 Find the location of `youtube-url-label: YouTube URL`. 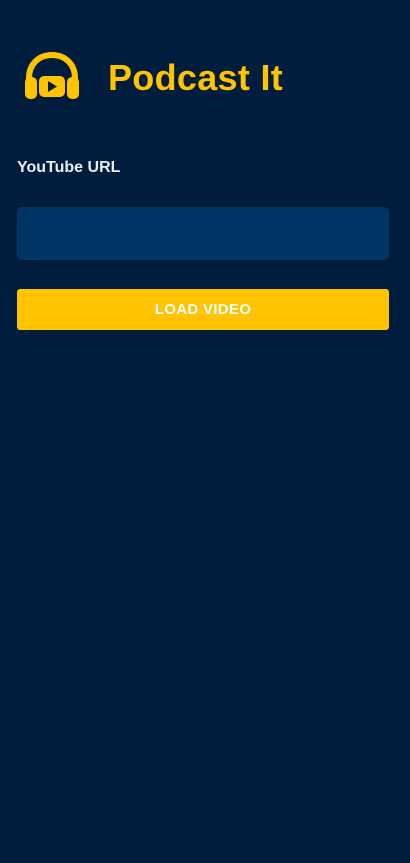

youtube-url-label: YouTube URL is located at coordinates (69, 167).